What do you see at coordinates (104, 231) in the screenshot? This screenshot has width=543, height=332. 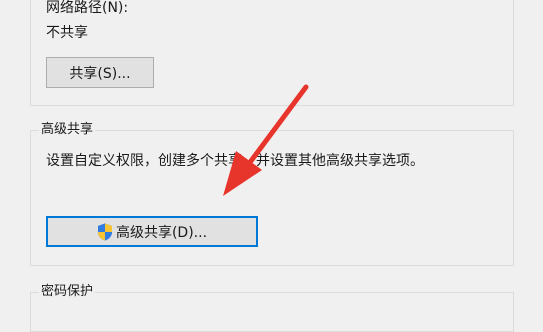 I see `uac-shield-icon` at bounding box center [104, 231].